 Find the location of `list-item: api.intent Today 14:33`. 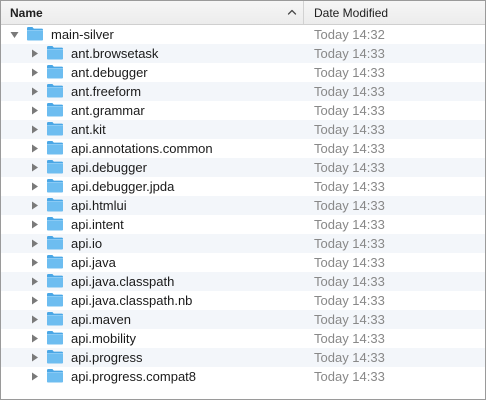

list-item: api.intent Today 14:33 is located at coordinates (243, 224).